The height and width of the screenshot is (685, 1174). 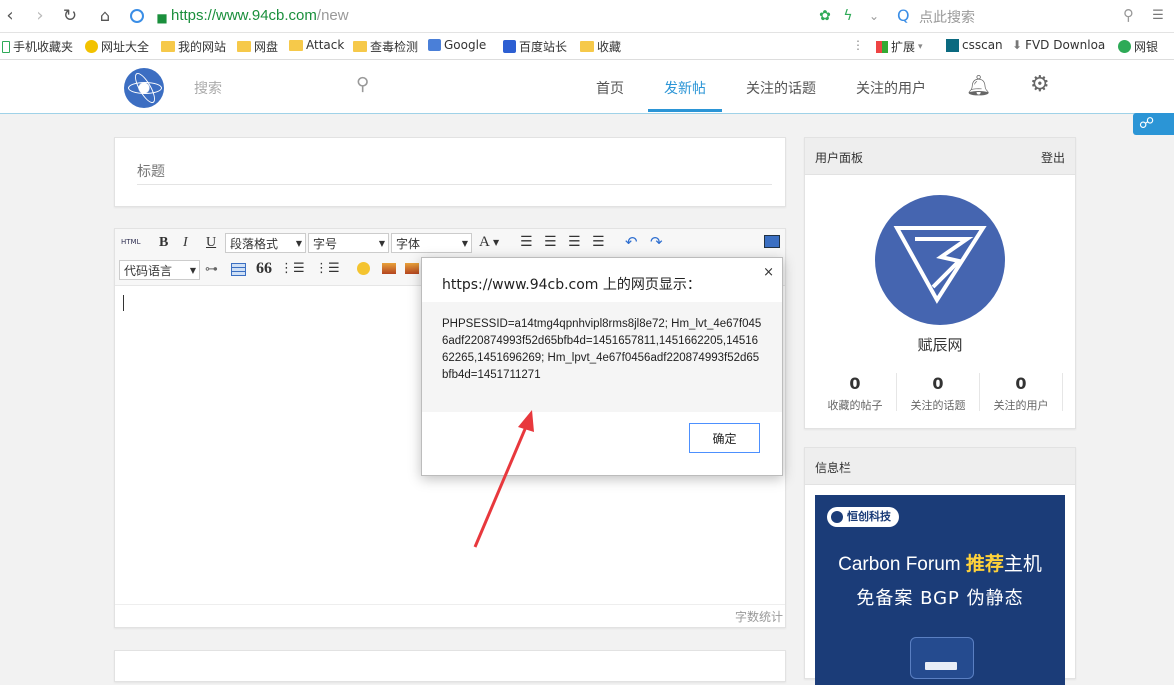 What do you see at coordinates (254, 244) in the screenshot?
I see `paragraph-format-value: 段落格式` at bounding box center [254, 244].